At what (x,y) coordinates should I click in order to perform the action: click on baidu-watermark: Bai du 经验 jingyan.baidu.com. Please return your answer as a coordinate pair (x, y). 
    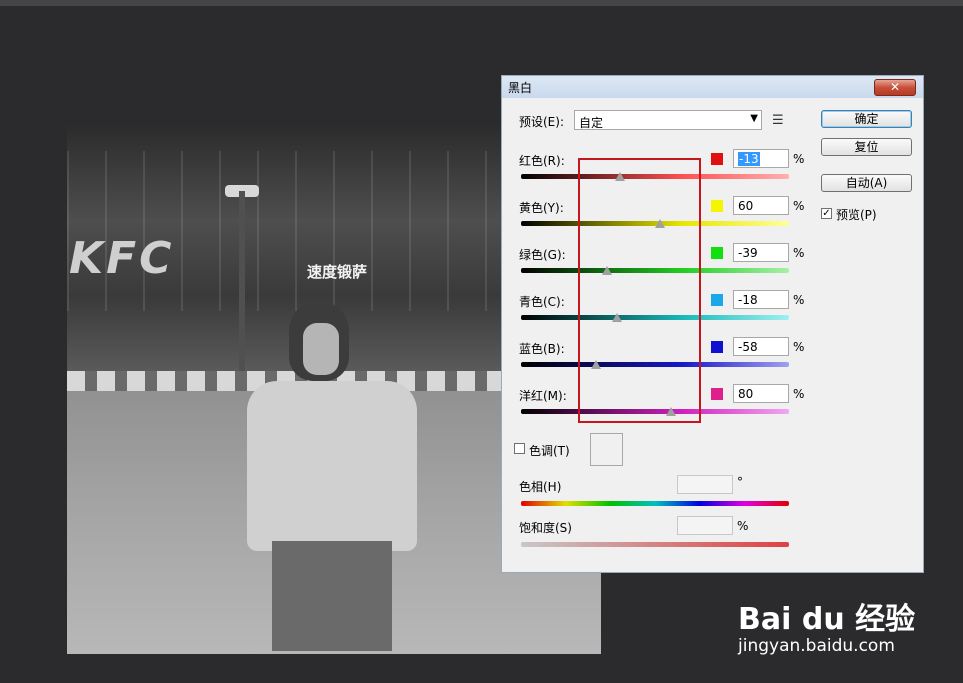
    Looking at the image, I should click on (827, 625).